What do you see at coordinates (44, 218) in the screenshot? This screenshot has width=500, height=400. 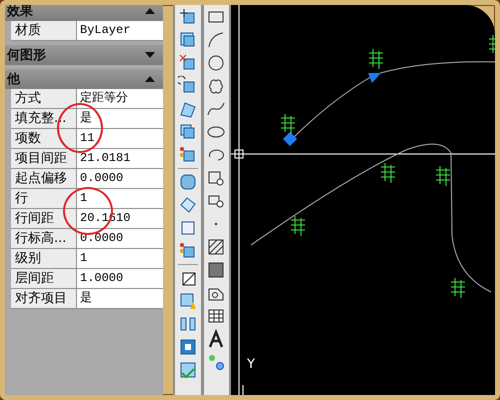 I see `property-label: 行间距` at bounding box center [44, 218].